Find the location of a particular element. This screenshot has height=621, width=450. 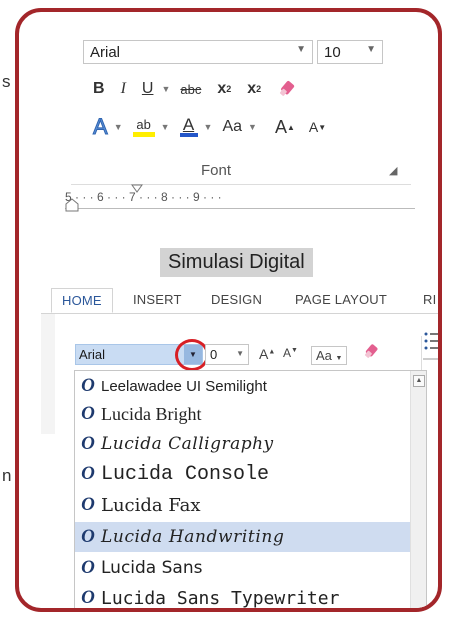

grow-font-button: A ▲ is located at coordinates (285, 127).